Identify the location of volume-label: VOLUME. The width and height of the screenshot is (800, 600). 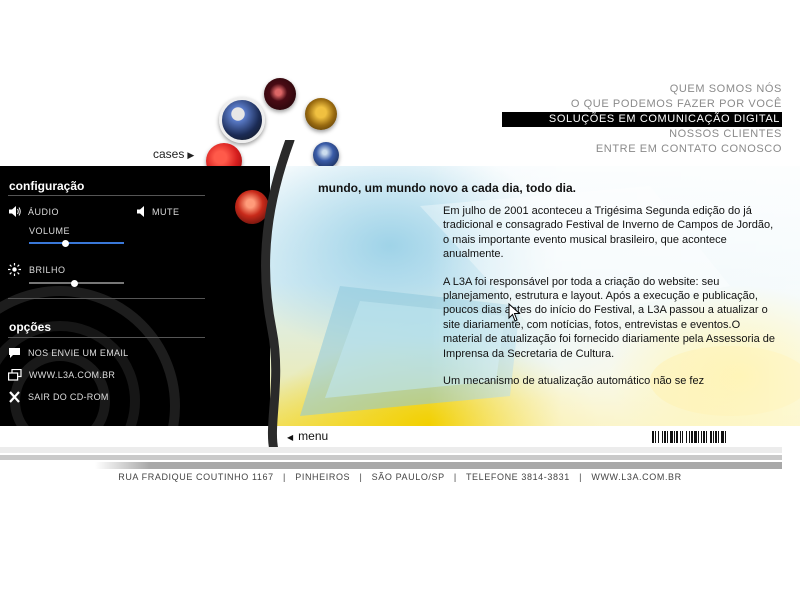
(50, 231).